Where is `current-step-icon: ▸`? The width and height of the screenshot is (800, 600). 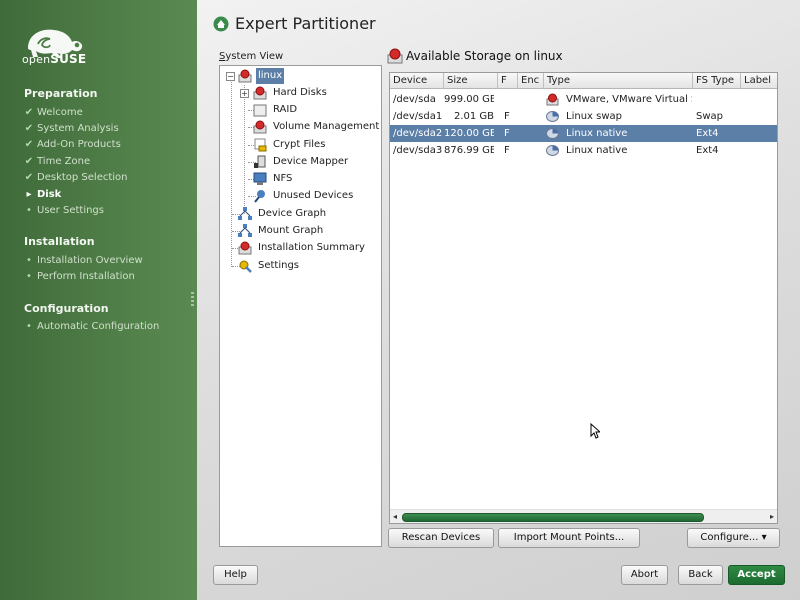 current-step-icon: ▸ is located at coordinates (29, 194).